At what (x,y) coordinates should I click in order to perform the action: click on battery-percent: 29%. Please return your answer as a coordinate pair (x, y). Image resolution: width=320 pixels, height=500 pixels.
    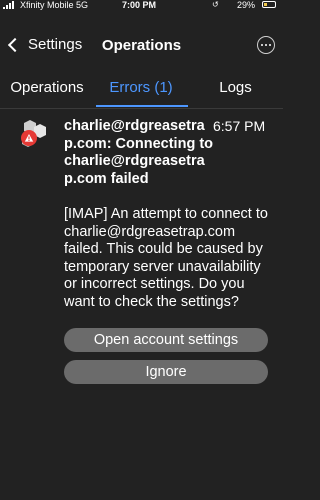
    Looking at the image, I should click on (246, 5).